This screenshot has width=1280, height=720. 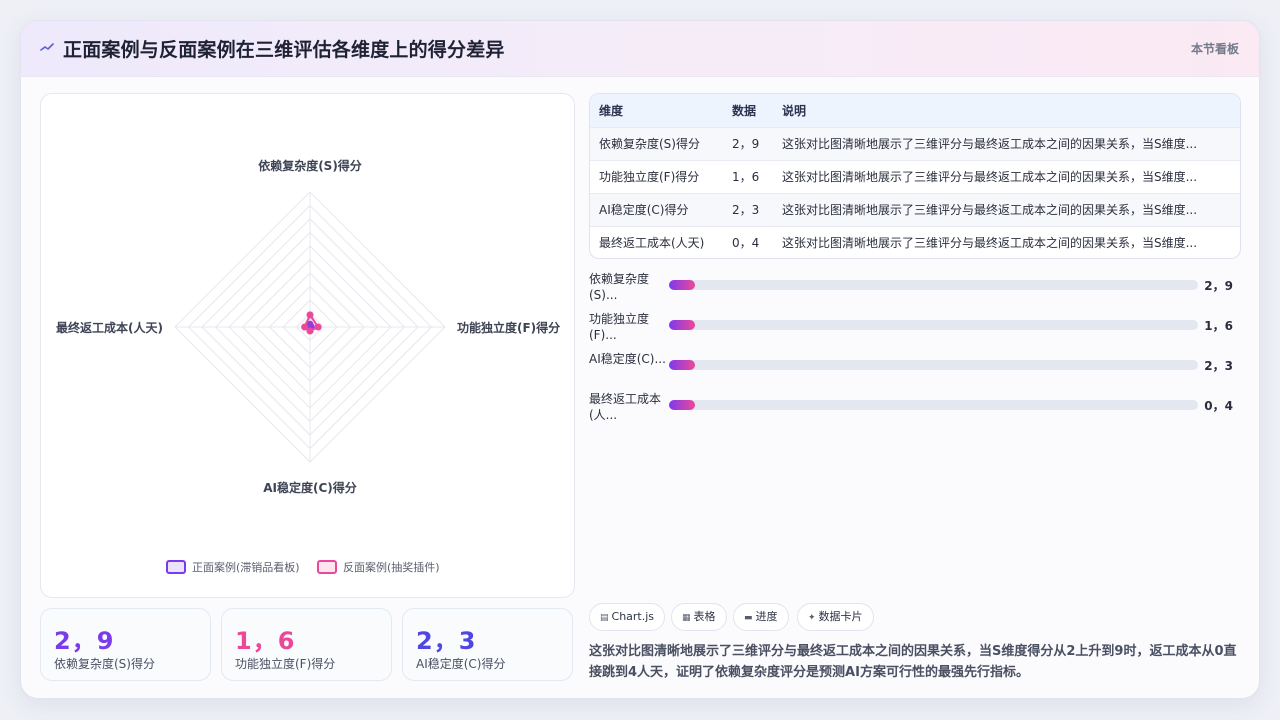 What do you see at coordinates (391, 567) in the screenshot?
I see `legend-label: 反面案例(抽奖插件)` at bounding box center [391, 567].